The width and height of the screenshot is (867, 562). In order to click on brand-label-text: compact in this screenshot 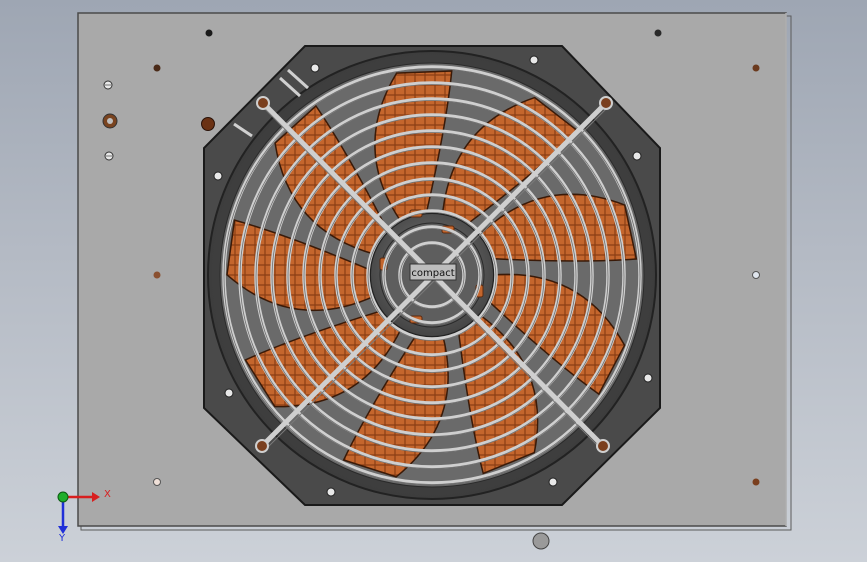, I will do `click(432, 273)`.